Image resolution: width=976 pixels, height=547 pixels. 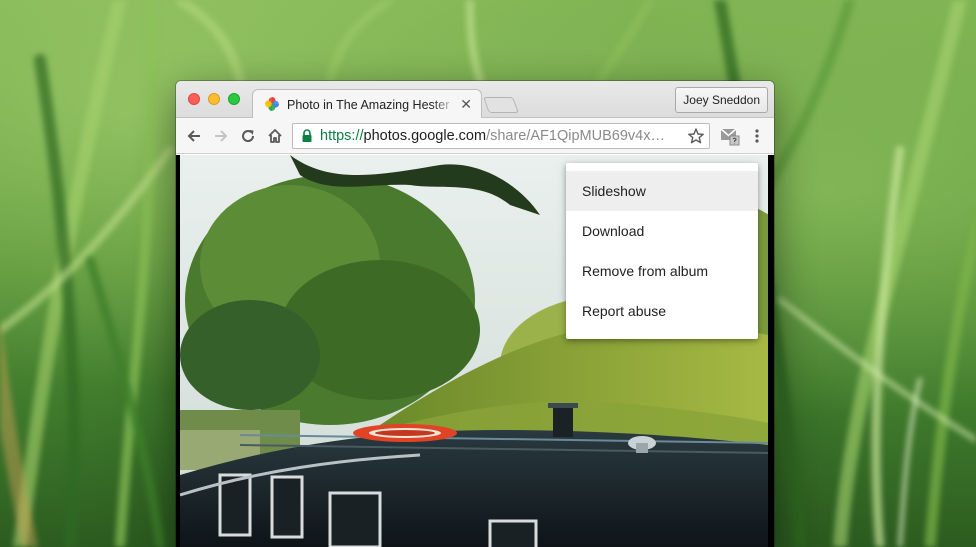 I want to click on more-vert-icon, so click(x=757, y=136).